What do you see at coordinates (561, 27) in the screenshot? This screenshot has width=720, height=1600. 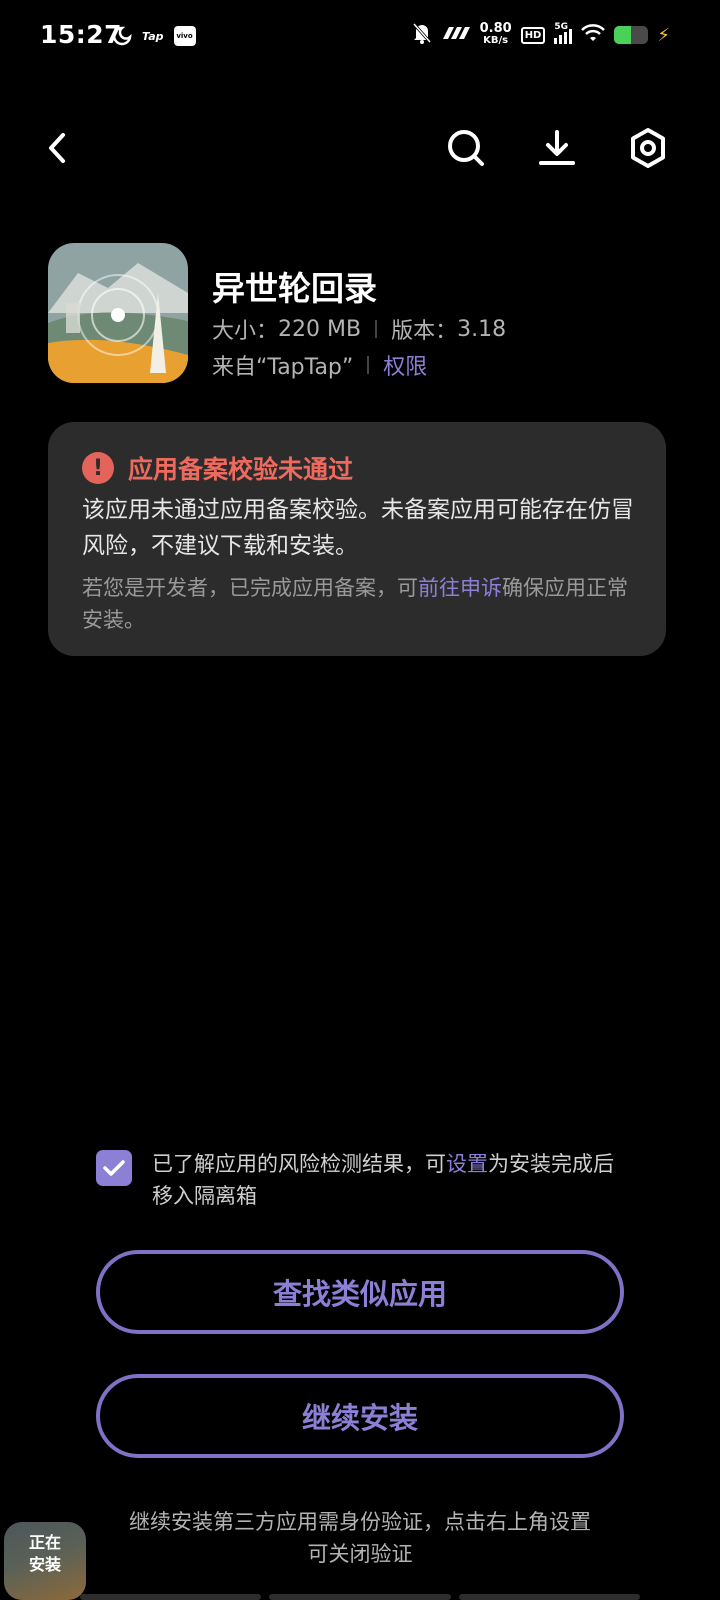 I see `network-type: 5G` at bounding box center [561, 27].